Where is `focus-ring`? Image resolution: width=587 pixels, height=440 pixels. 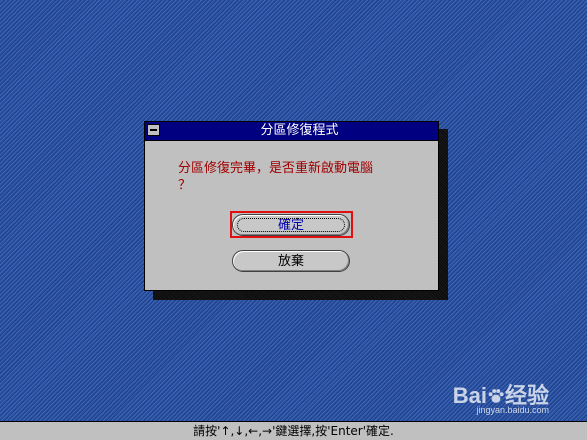 focus-ring is located at coordinates (291, 225).